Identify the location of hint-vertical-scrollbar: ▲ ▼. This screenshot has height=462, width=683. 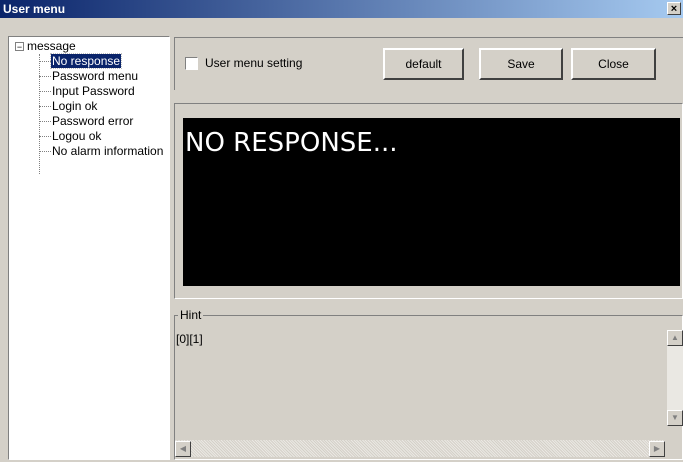
(674, 378).